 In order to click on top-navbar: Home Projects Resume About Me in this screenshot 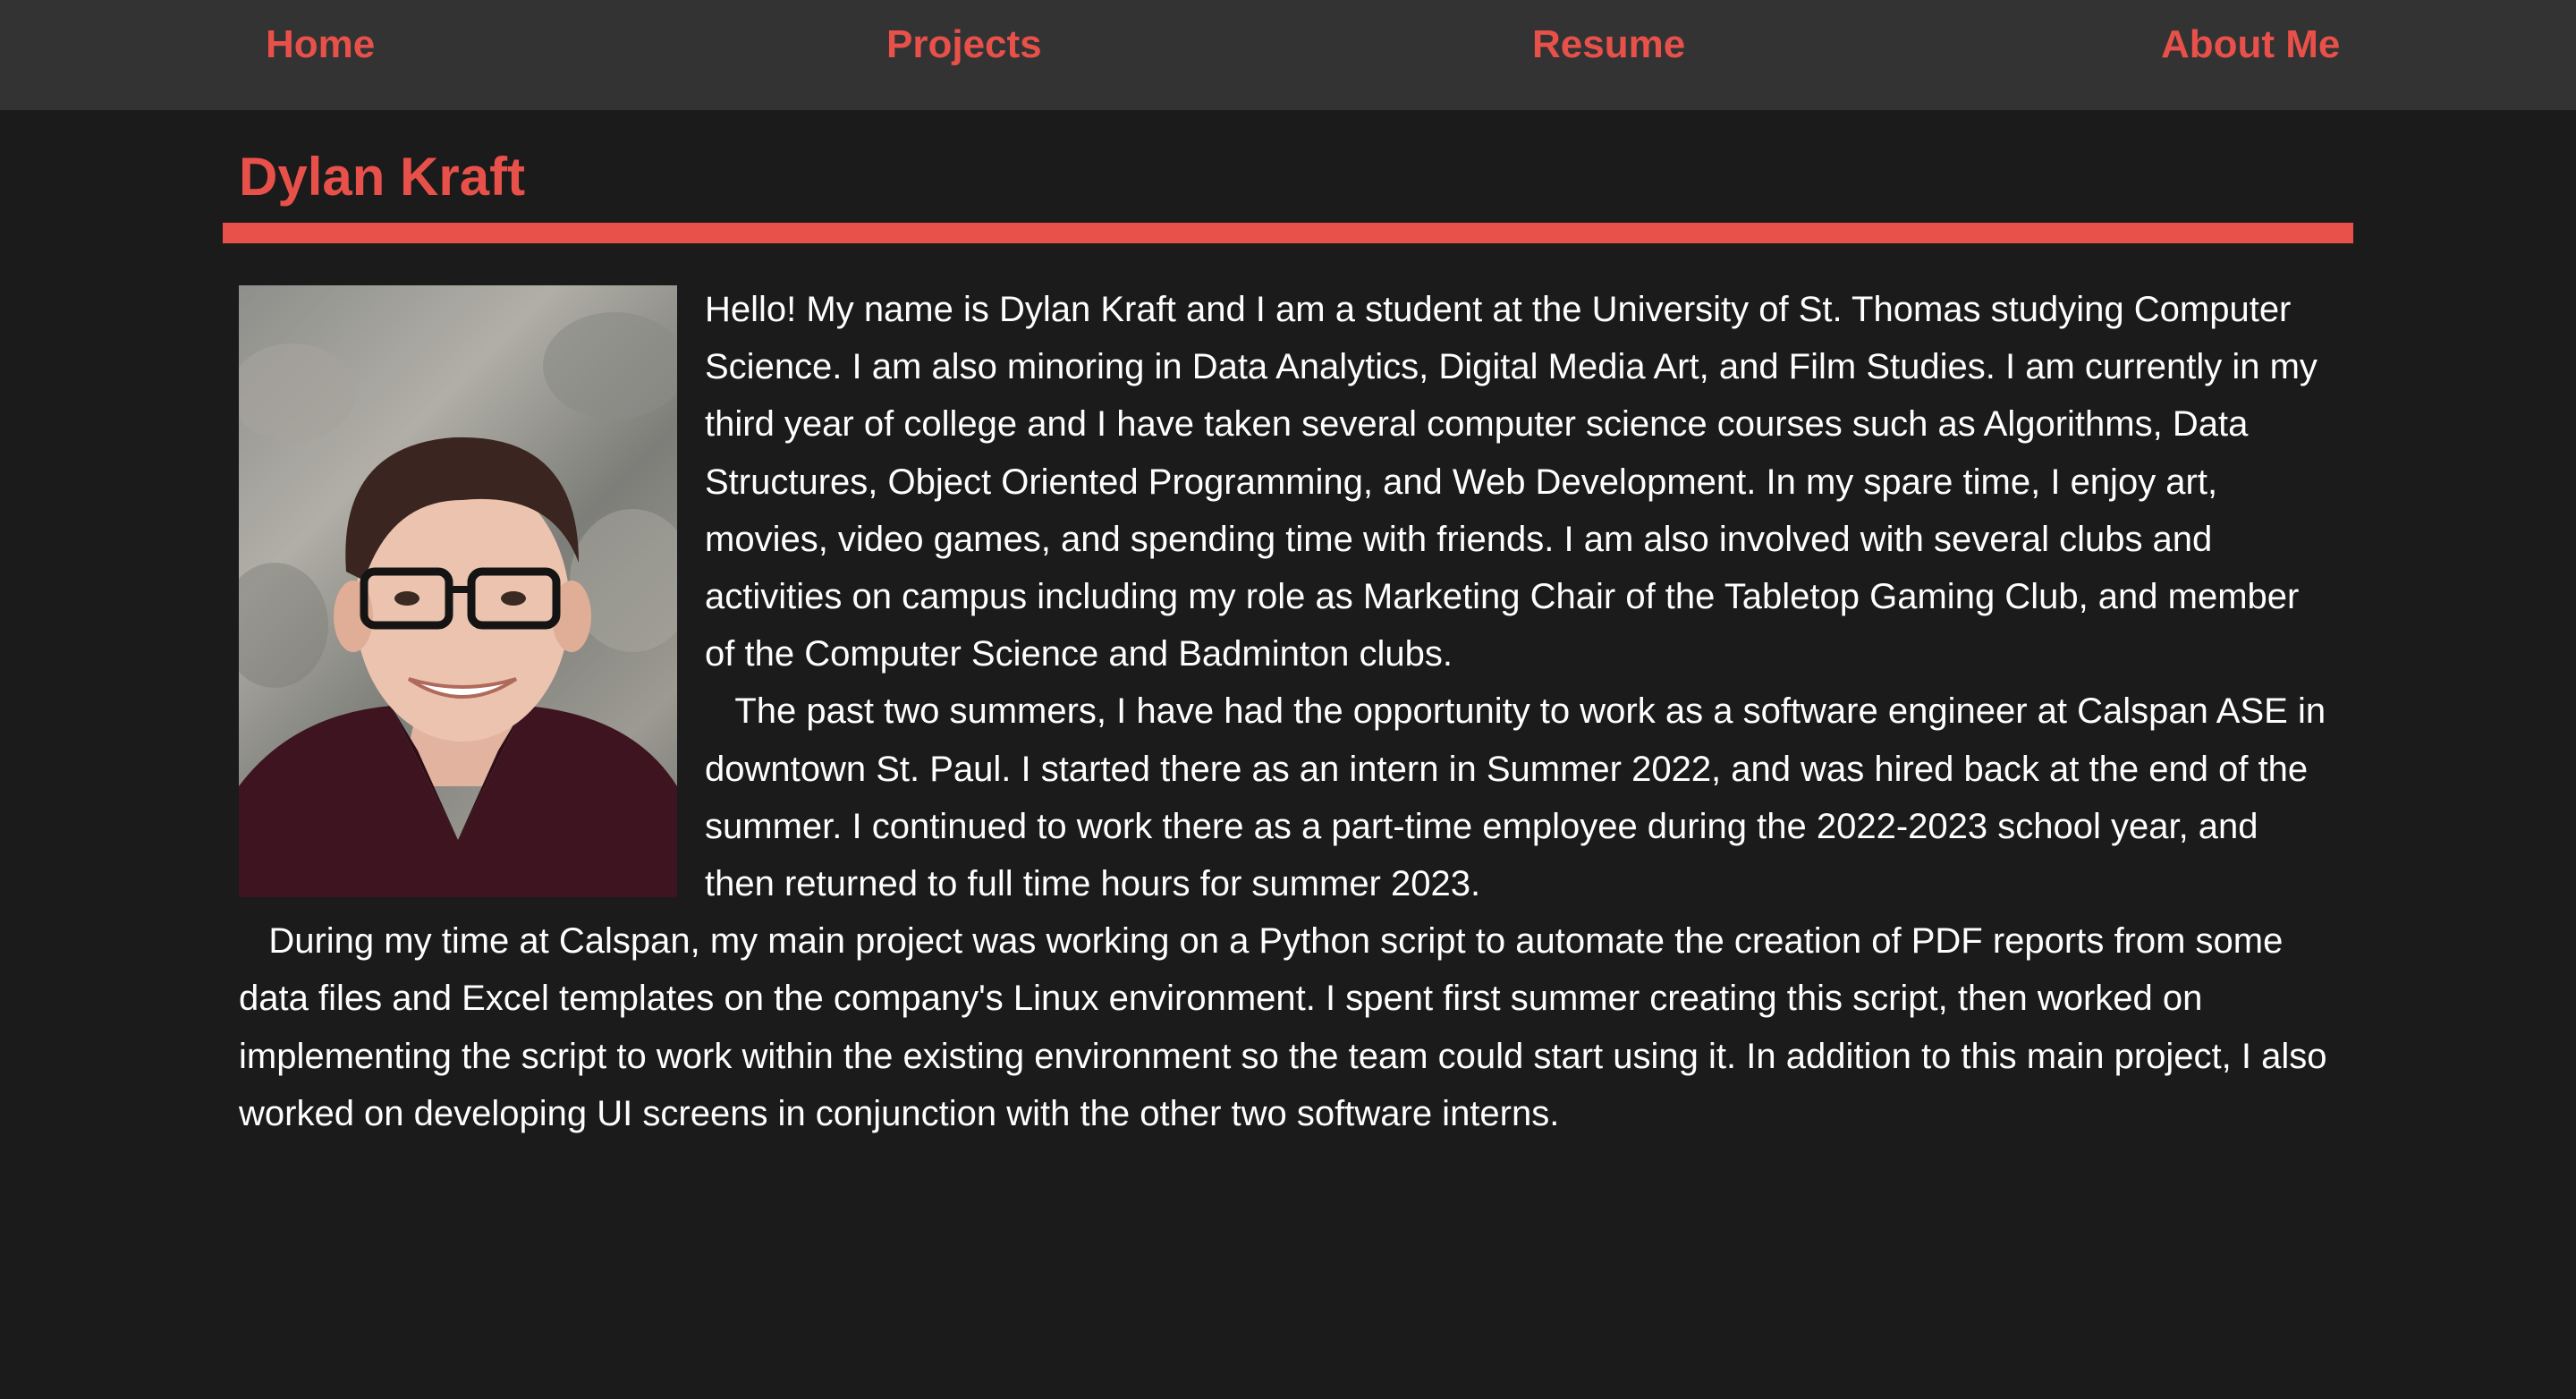, I will do `click(1288, 55)`.